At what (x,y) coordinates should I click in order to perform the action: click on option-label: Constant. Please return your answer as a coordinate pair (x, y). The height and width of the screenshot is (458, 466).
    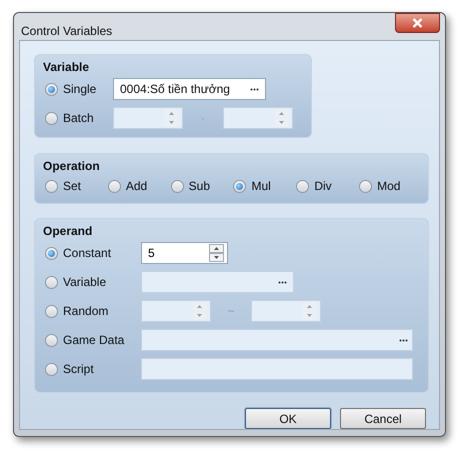
    Looking at the image, I should click on (87, 253).